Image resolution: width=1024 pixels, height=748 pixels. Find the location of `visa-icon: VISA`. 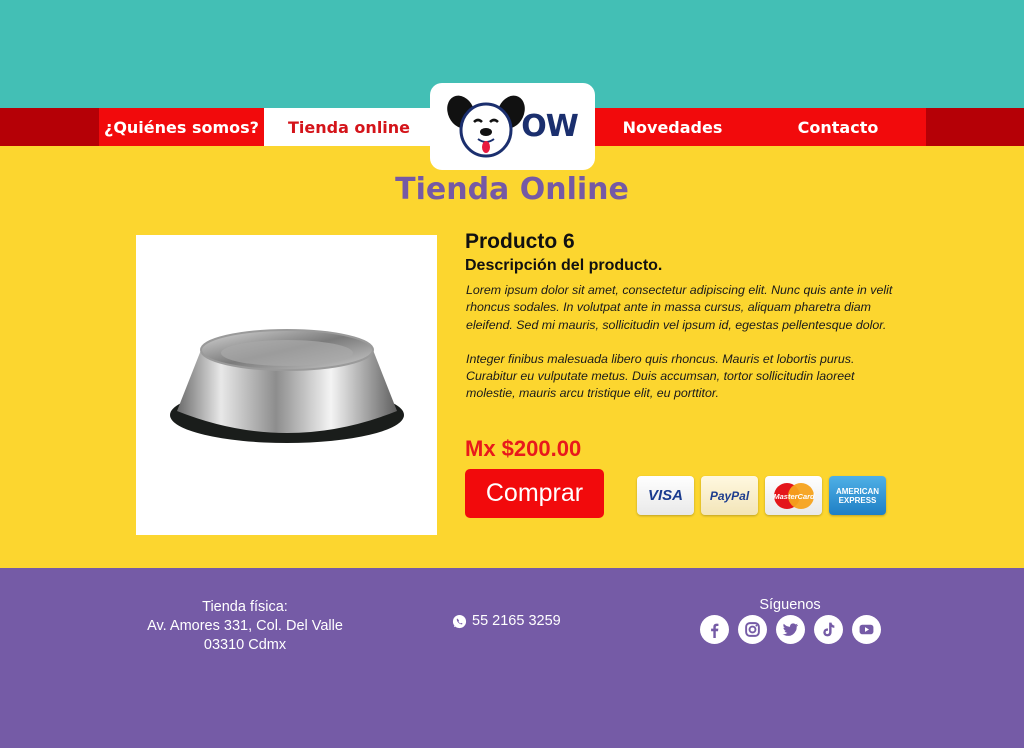

visa-icon: VISA is located at coordinates (665, 495).